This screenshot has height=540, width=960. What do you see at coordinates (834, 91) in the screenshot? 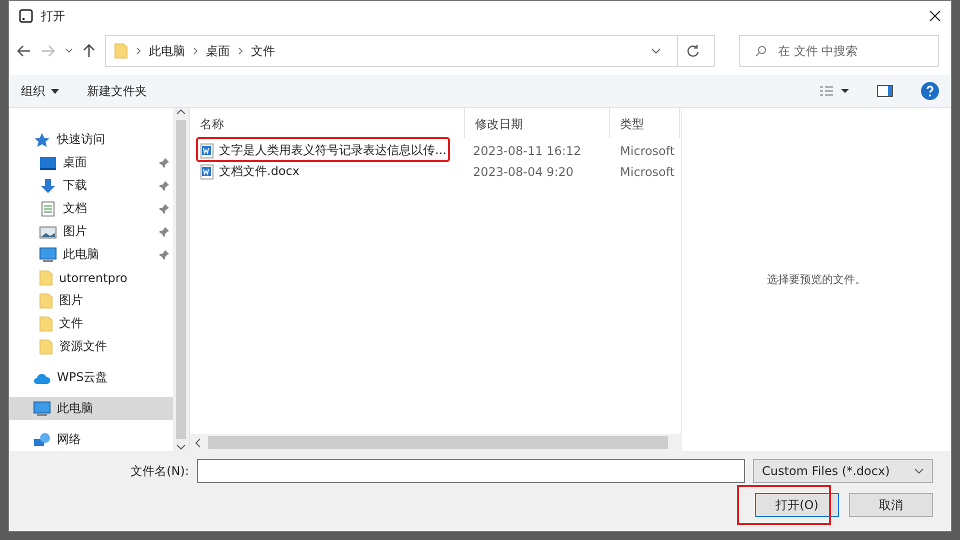
I see `view-options-icon` at bounding box center [834, 91].